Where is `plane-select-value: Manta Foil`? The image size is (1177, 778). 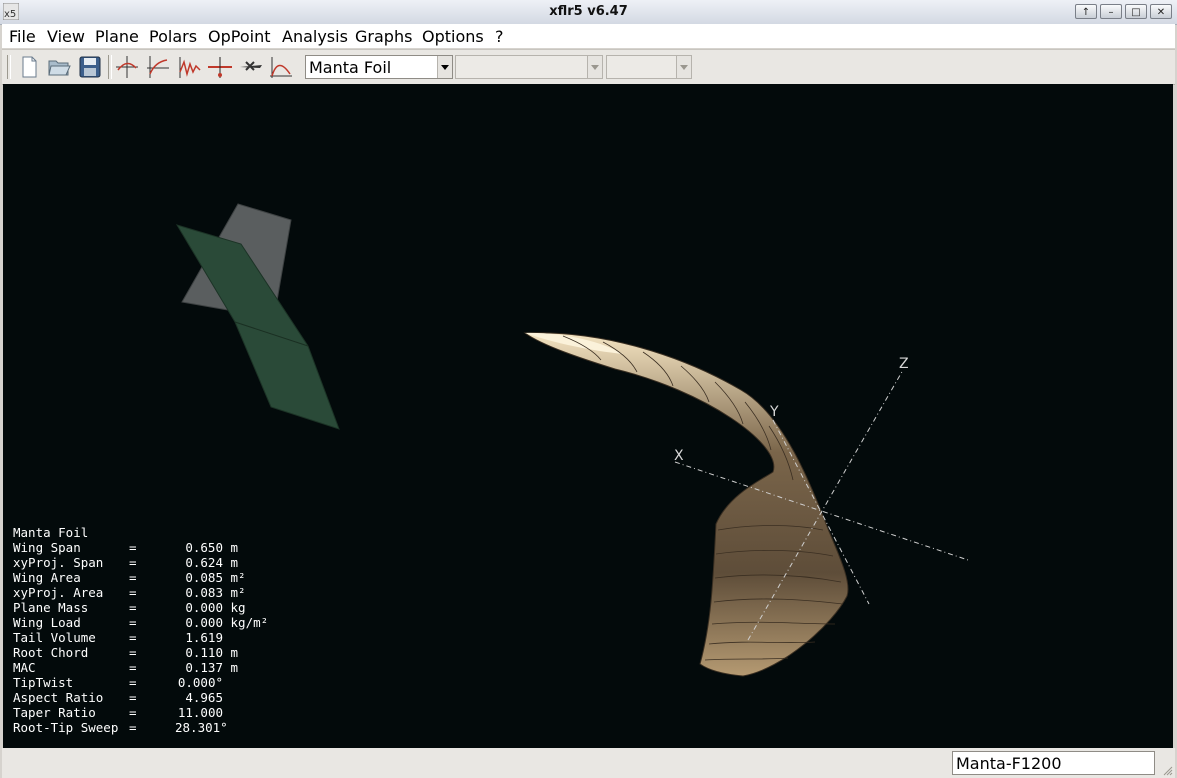 plane-select-value: Manta Foil is located at coordinates (350, 67).